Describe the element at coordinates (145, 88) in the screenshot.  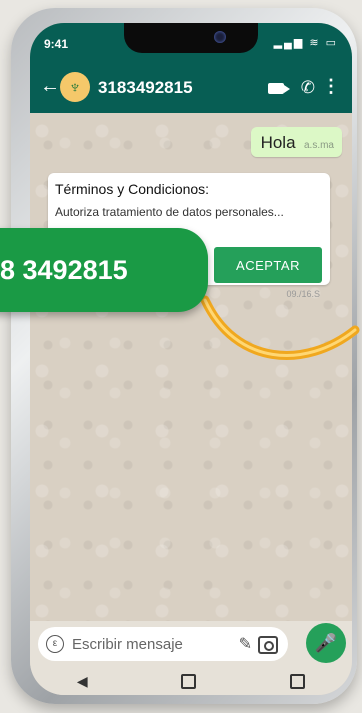
I see `contact-name: 3183492815` at that location.